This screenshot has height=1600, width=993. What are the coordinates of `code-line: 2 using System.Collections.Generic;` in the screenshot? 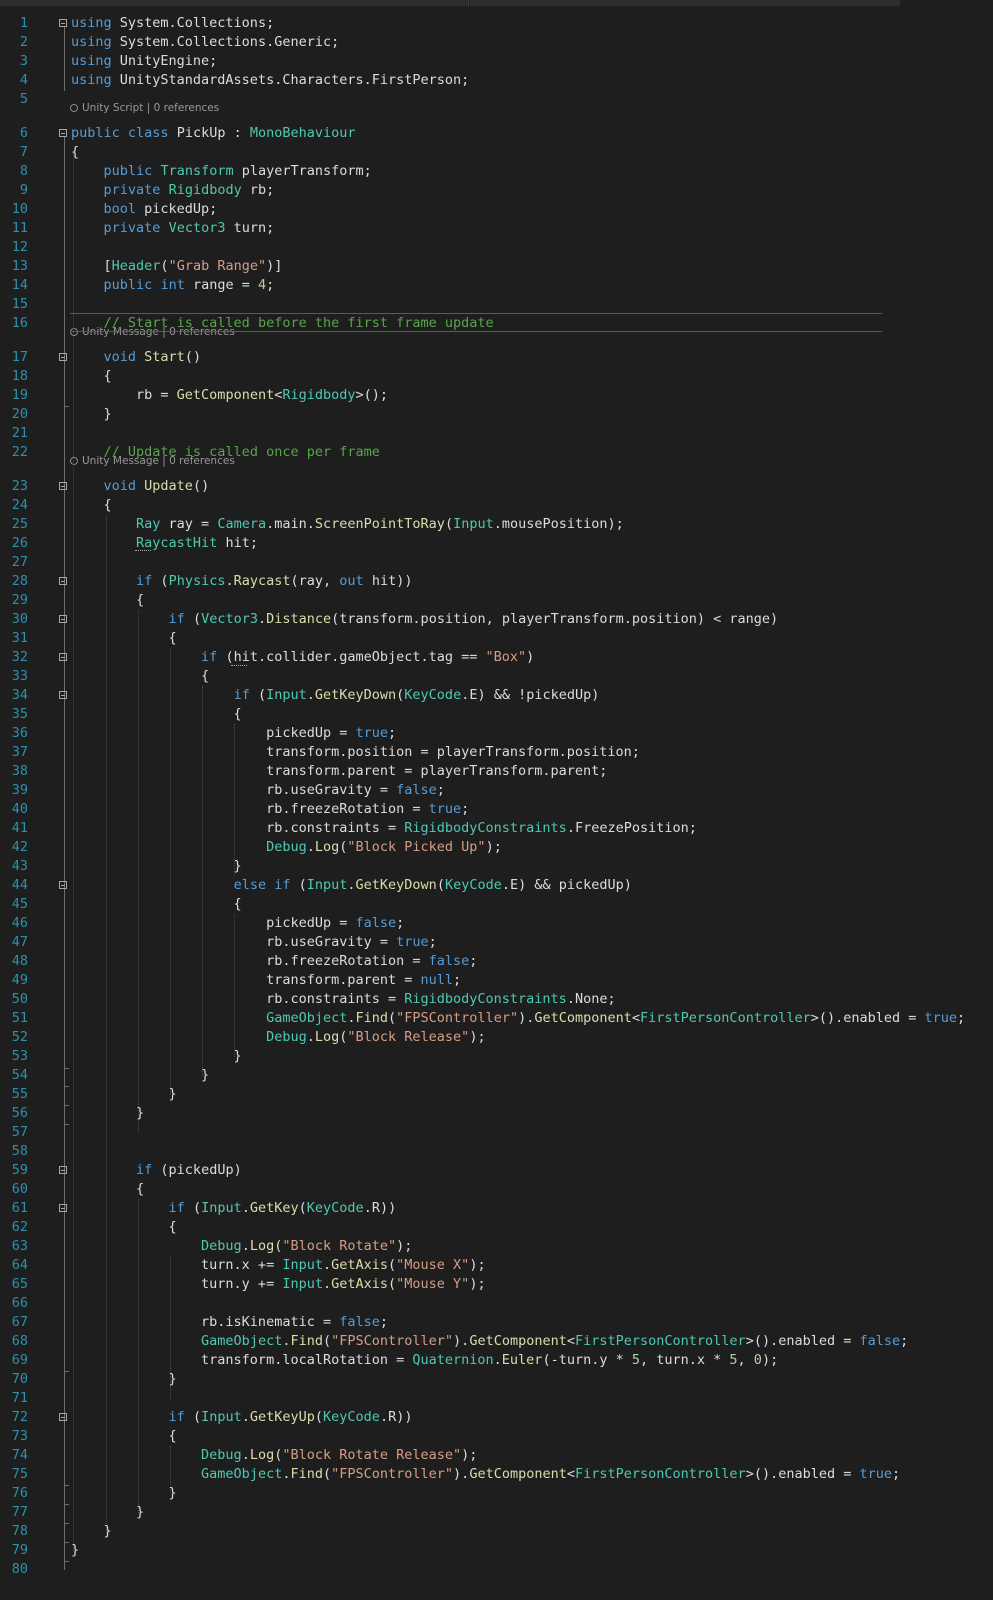 It's located at (496, 42).